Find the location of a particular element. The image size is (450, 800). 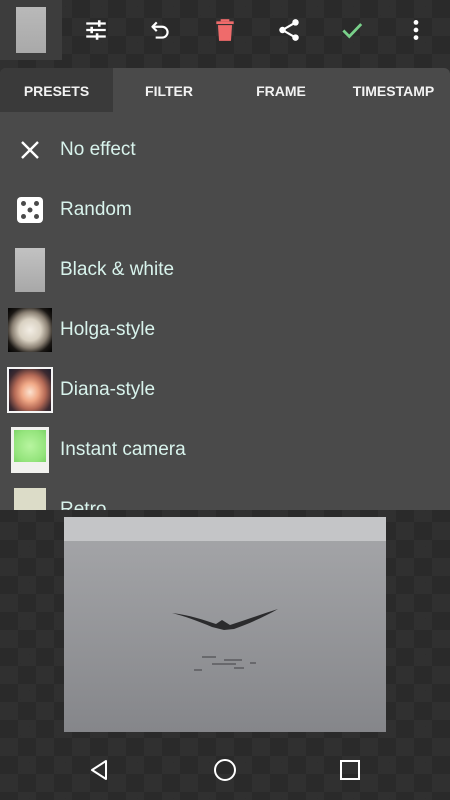

home-icon is located at coordinates (225, 770).